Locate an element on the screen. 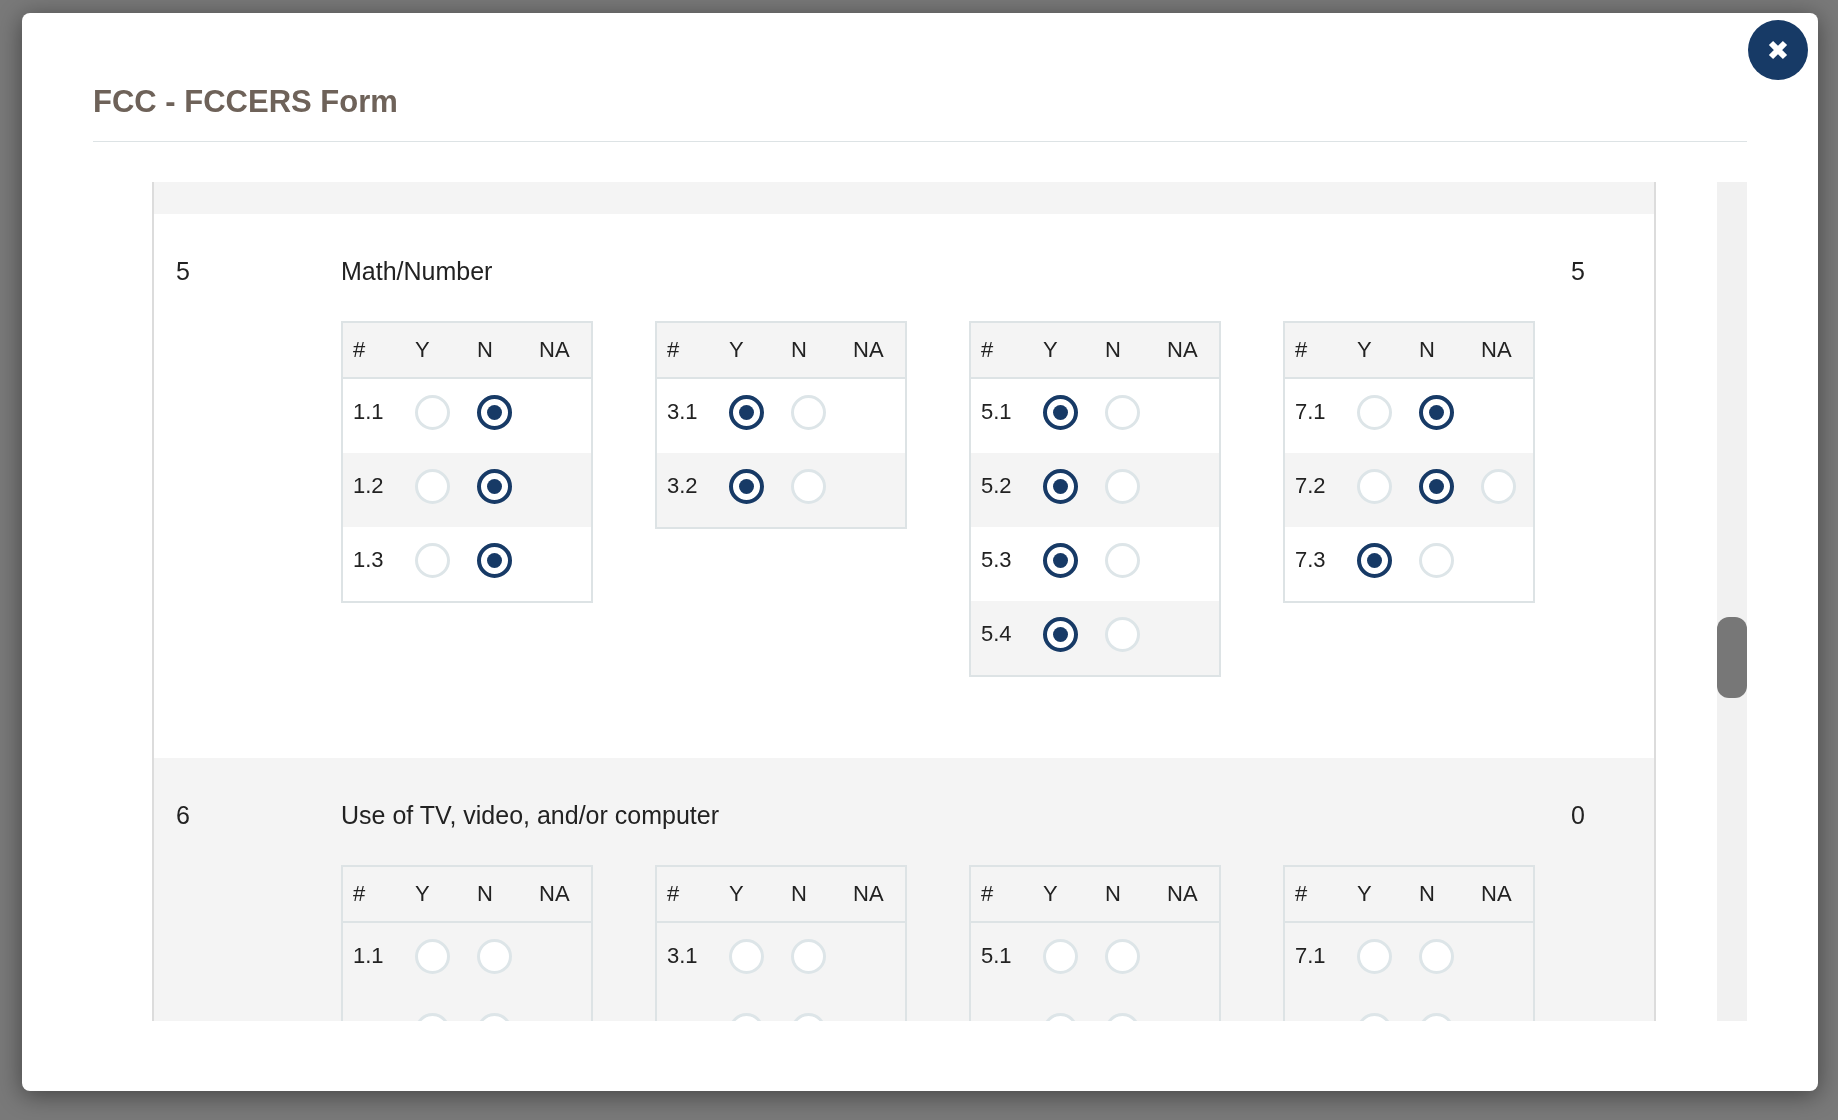 Image resolution: width=1838 pixels, height=1120 pixels. row-number: 7.2 is located at coordinates (1310, 485).